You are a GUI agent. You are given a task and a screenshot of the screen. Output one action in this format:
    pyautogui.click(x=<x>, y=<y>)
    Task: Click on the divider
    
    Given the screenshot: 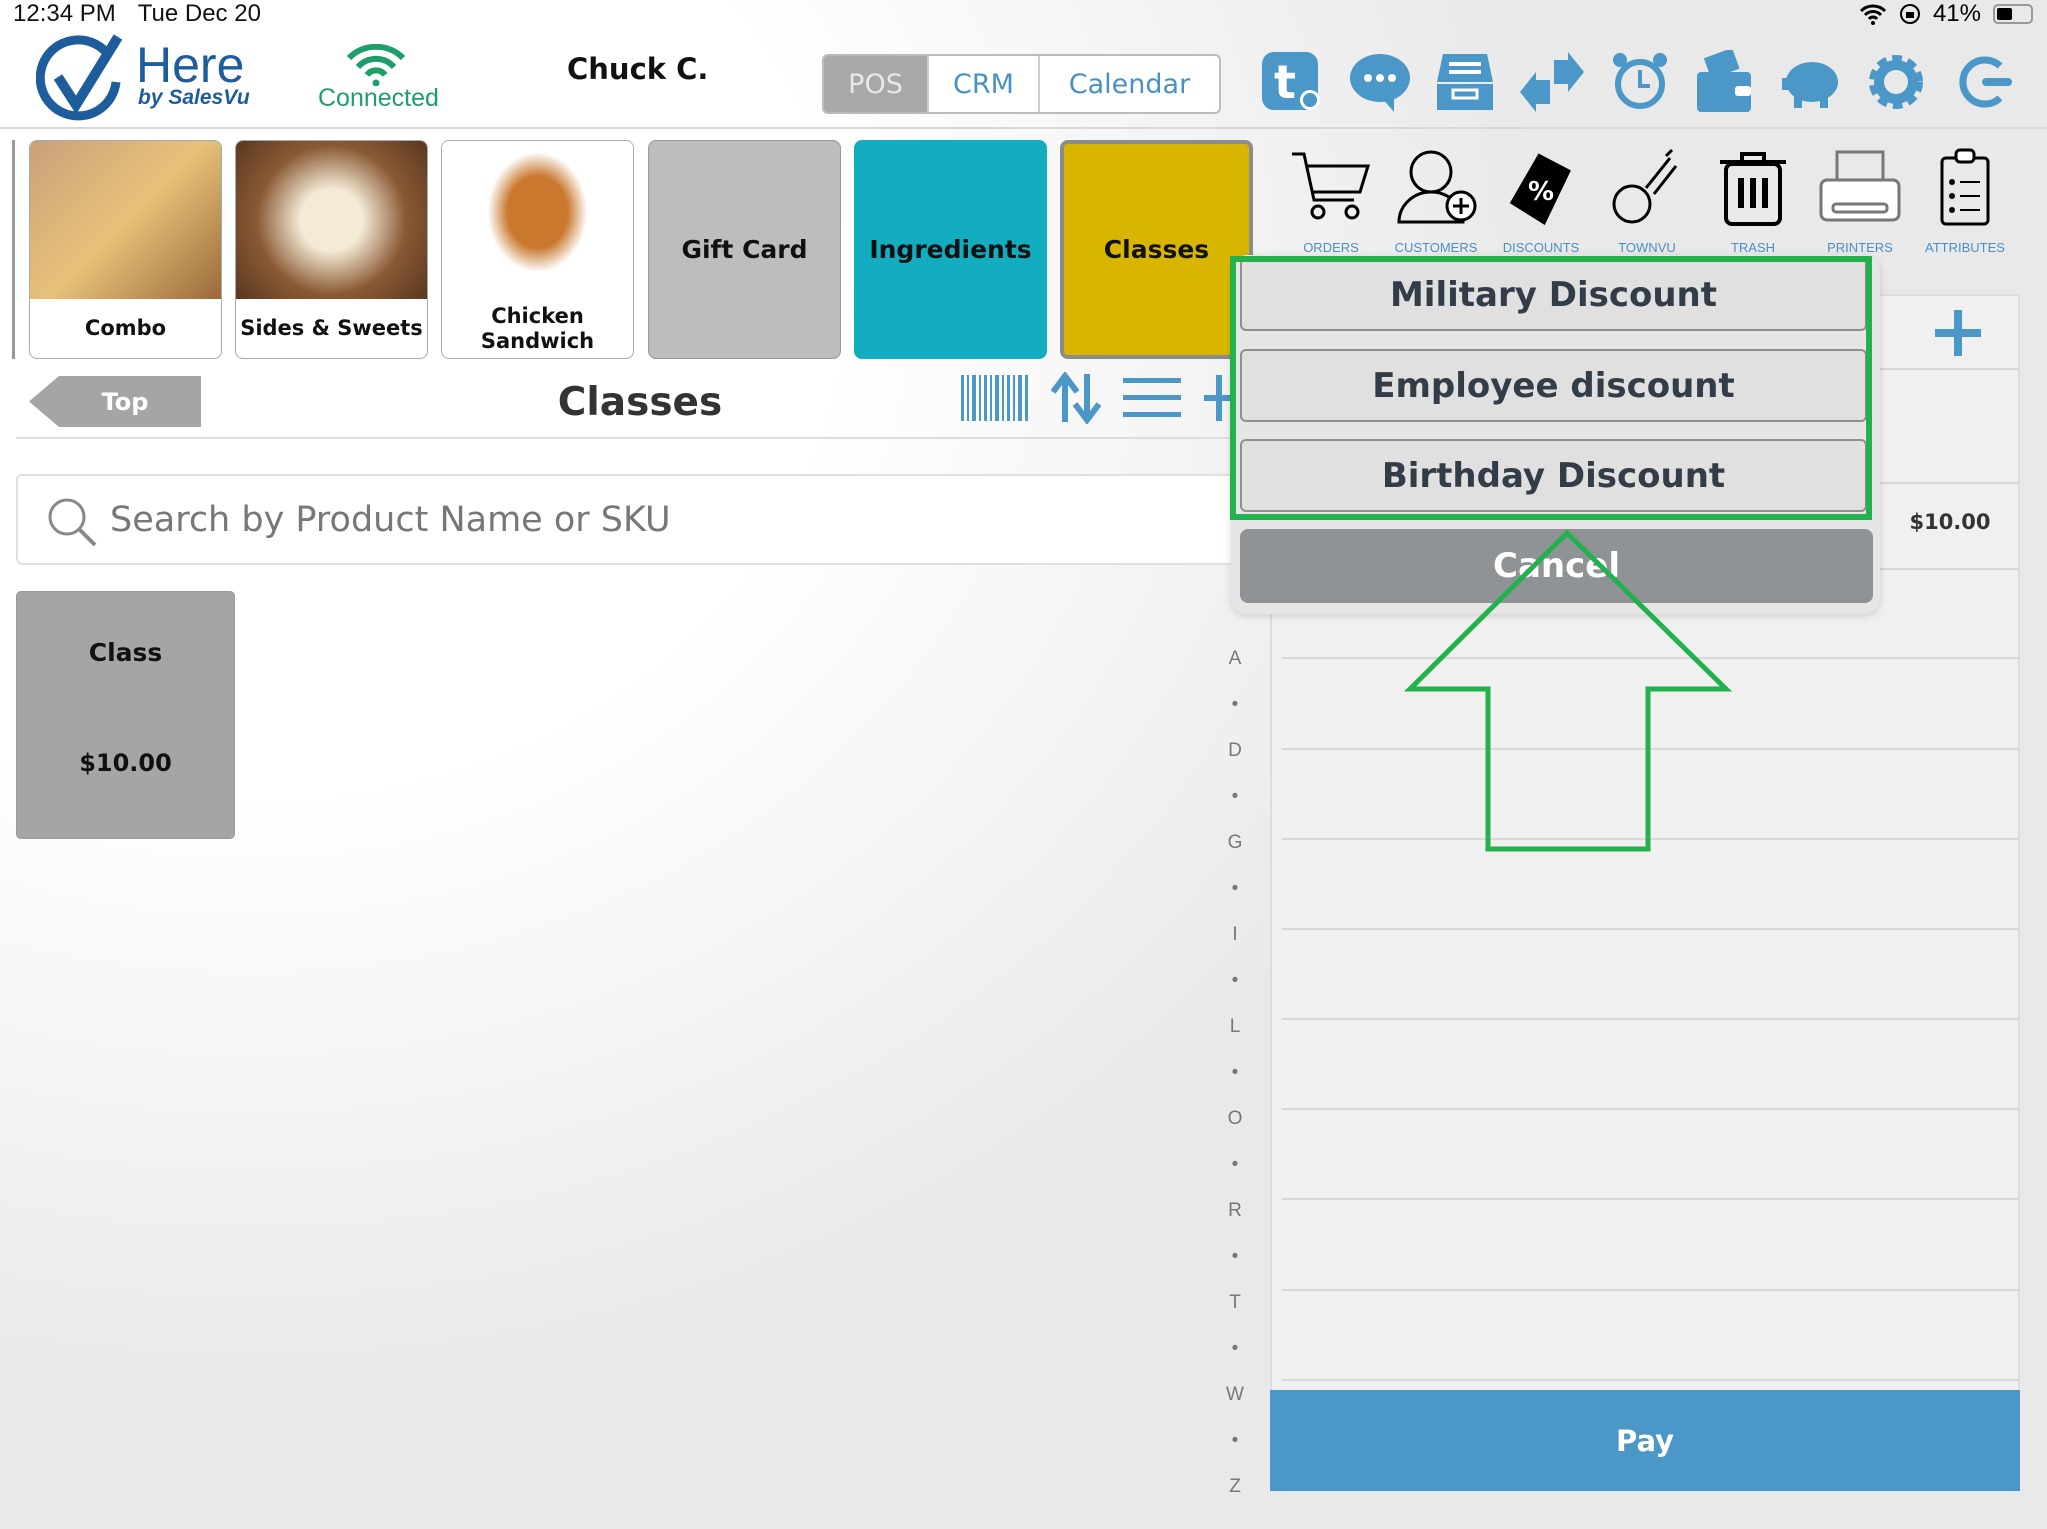 What is the action you would take?
    pyautogui.click(x=626, y=438)
    